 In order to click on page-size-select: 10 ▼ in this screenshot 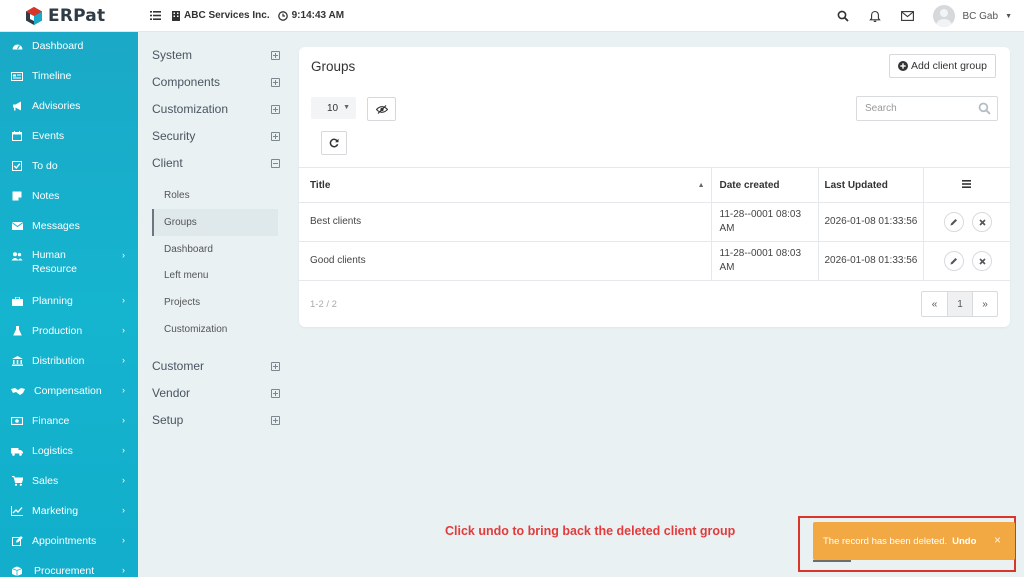, I will do `click(333, 108)`.